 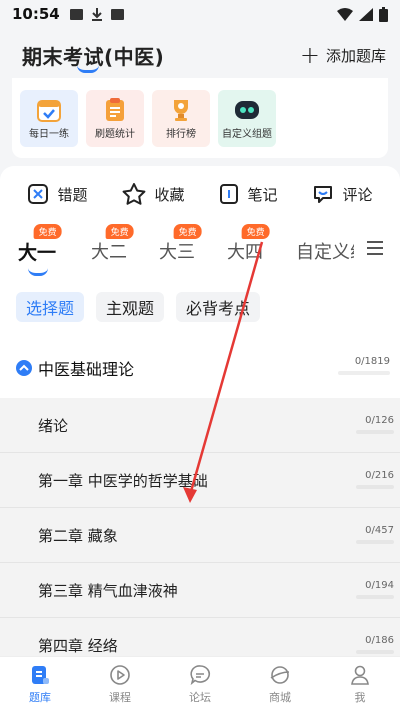 What do you see at coordinates (200, 480) in the screenshot?
I see `list-item: 第一章 中医学的哲学基础 0/216` at bounding box center [200, 480].